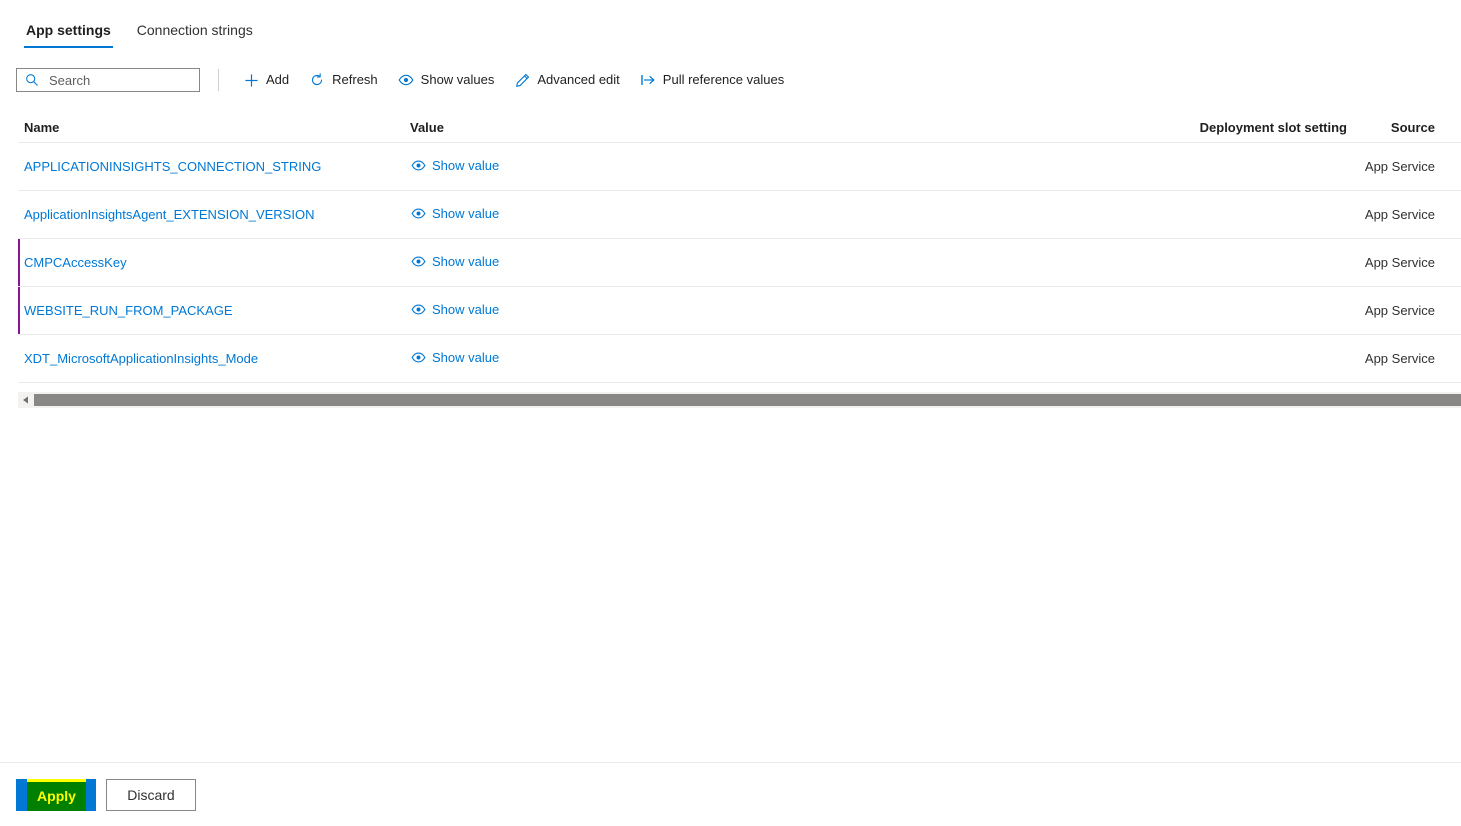 The width and height of the screenshot is (1461, 826). Describe the element at coordinates (578, 79) in the screenshot. I see `advanced-edit-button-label: Advanced edit` at that location.